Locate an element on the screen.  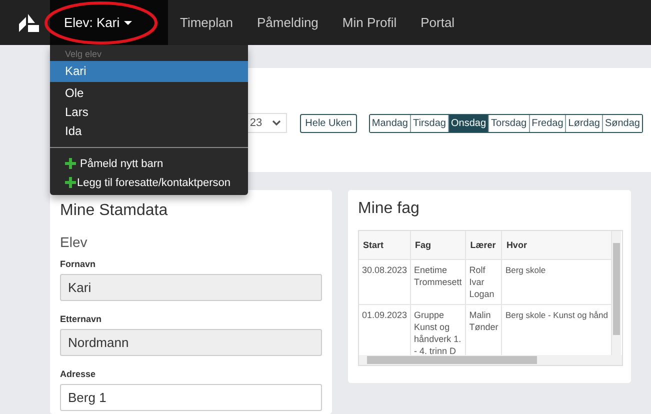
nav-link: Påmelding is located at coordinates (287, 22).